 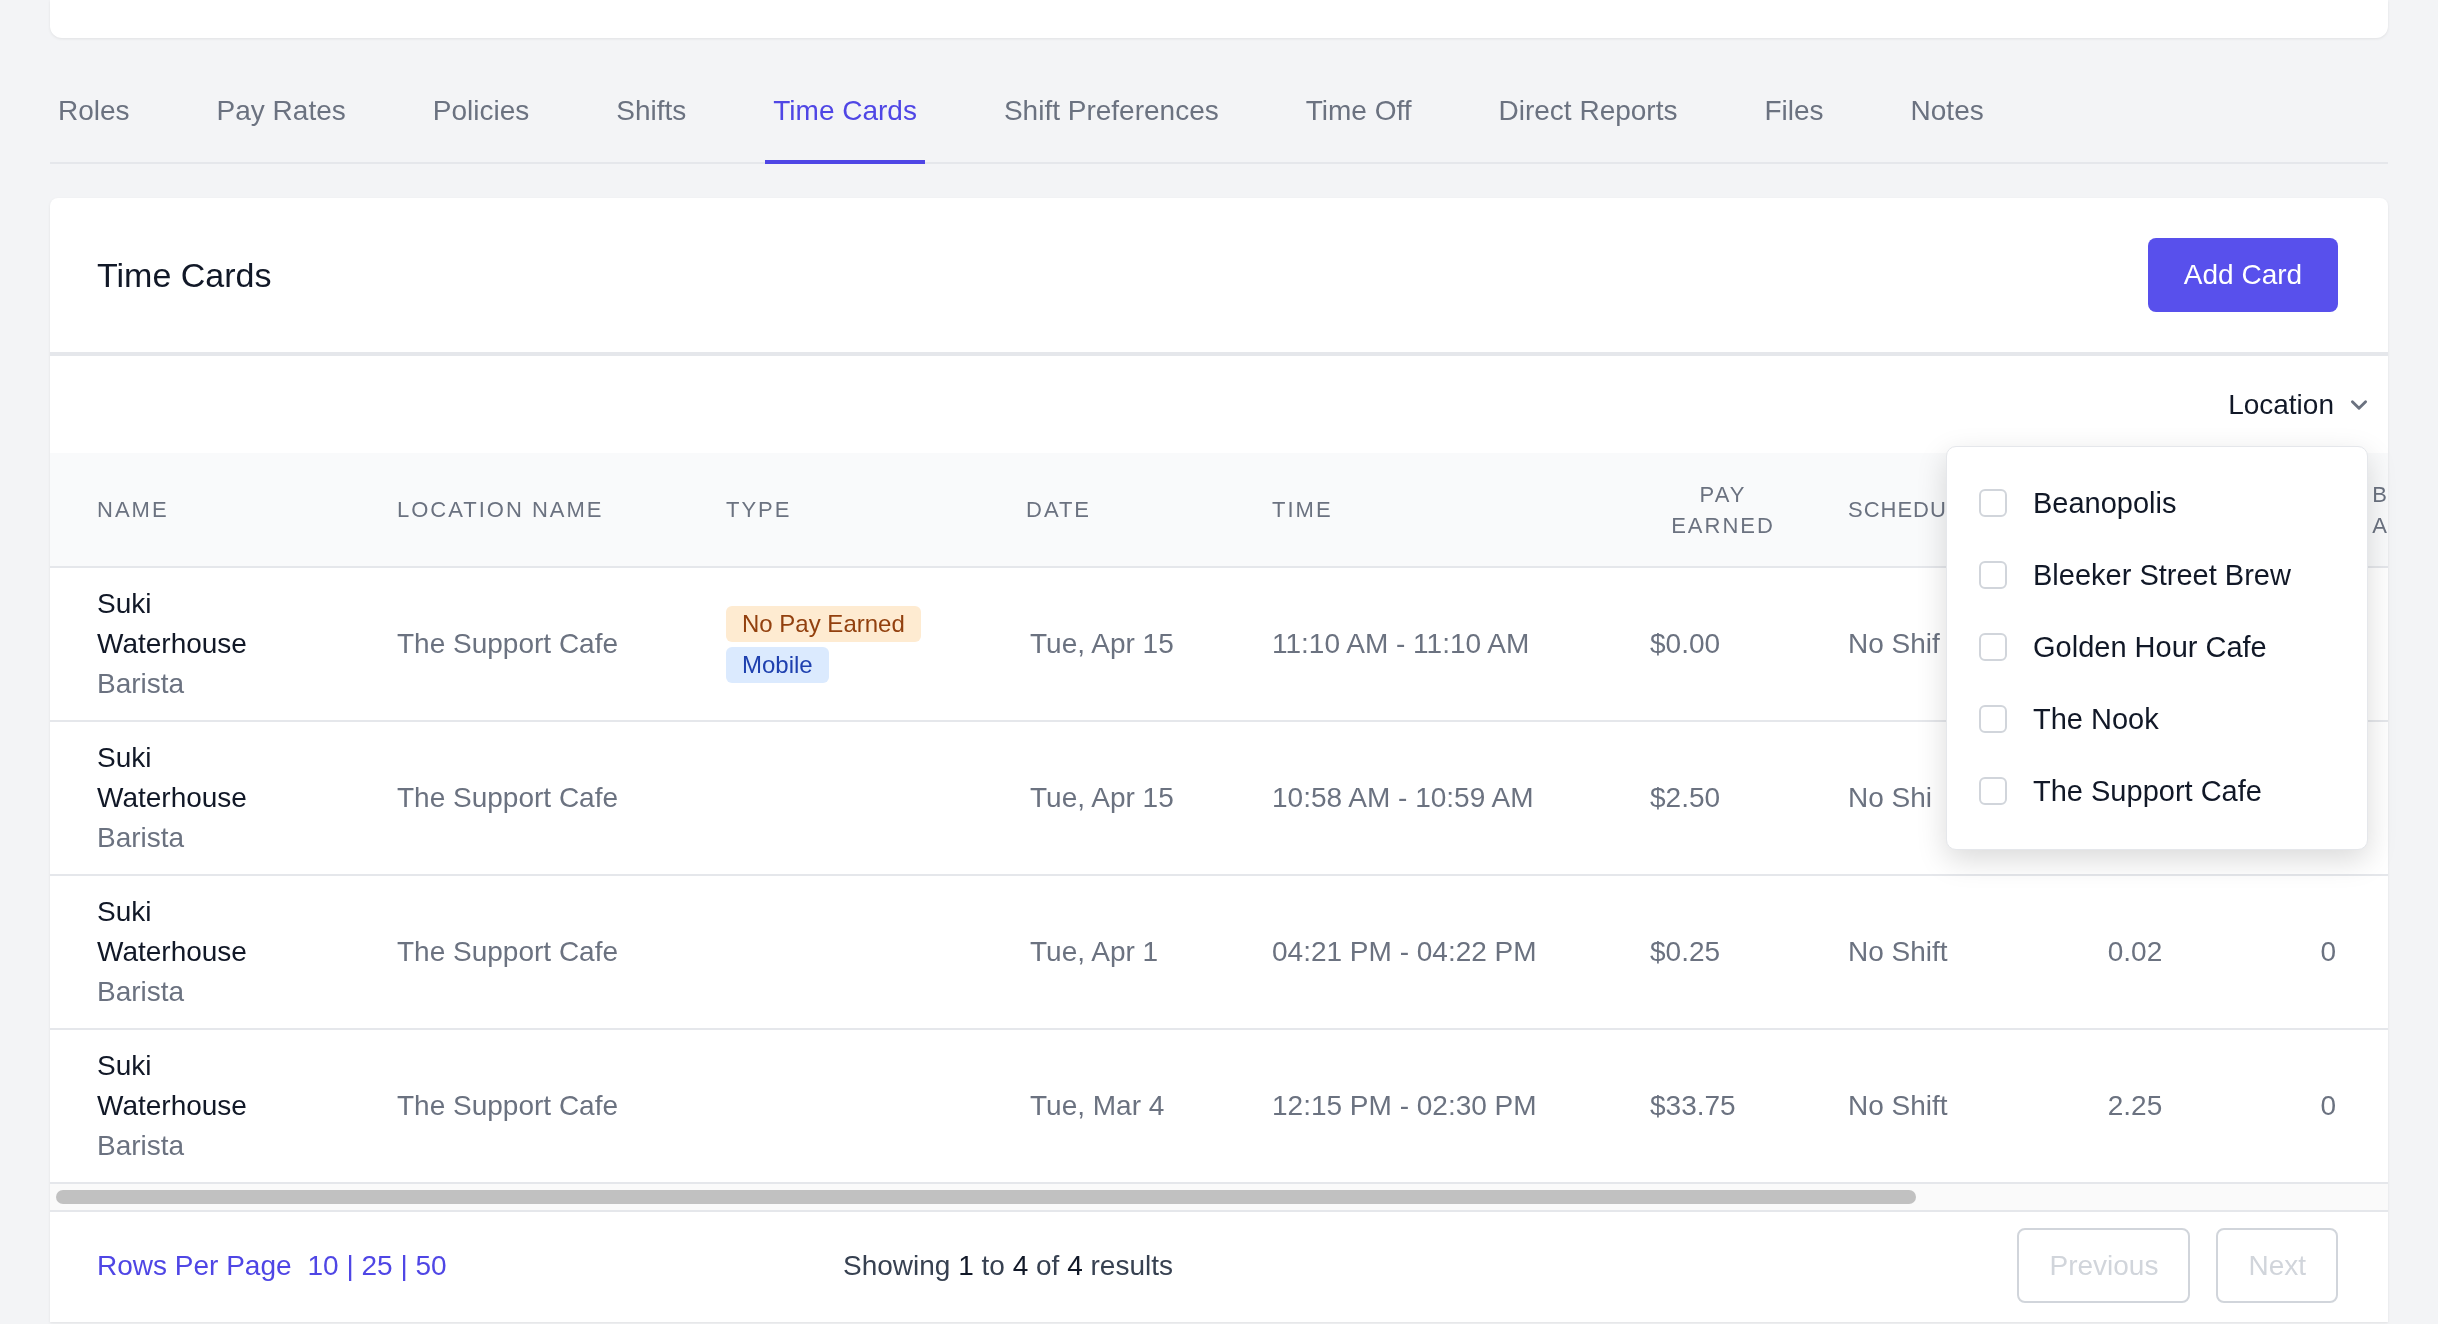 What do you see at coordinates (1890, 797) in the screenshot?
I see `table-cell: No Shi` at bounding box center [1890, 797].